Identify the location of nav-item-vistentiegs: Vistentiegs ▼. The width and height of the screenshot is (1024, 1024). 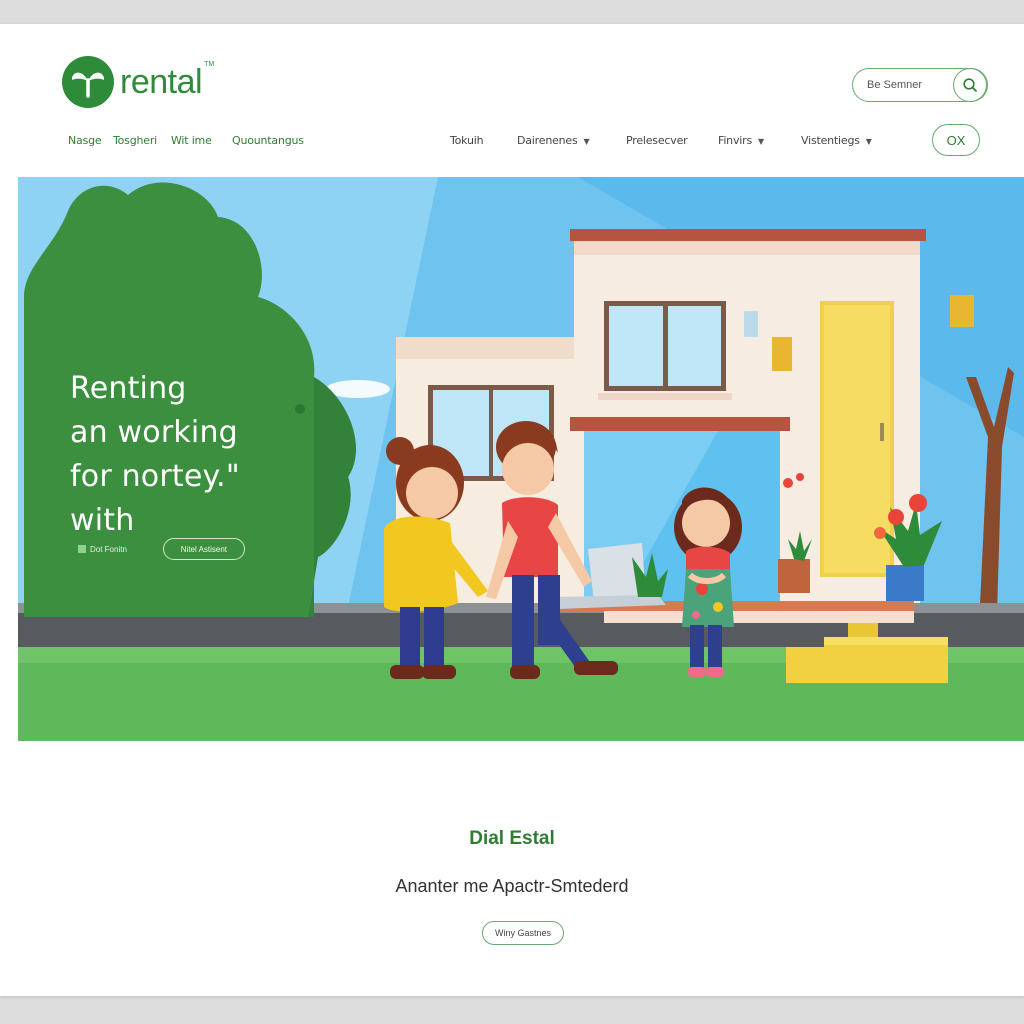
(836, 140).